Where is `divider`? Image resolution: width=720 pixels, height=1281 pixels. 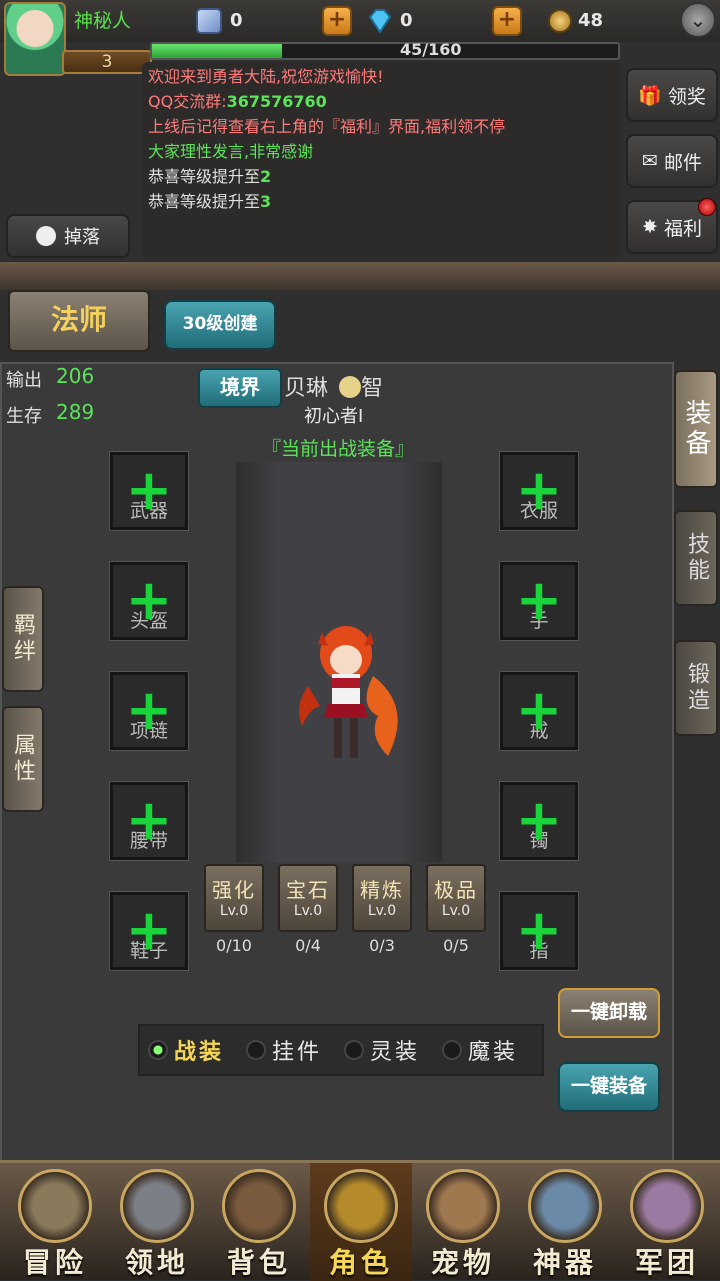
divider is located at coordinates (360, 276).